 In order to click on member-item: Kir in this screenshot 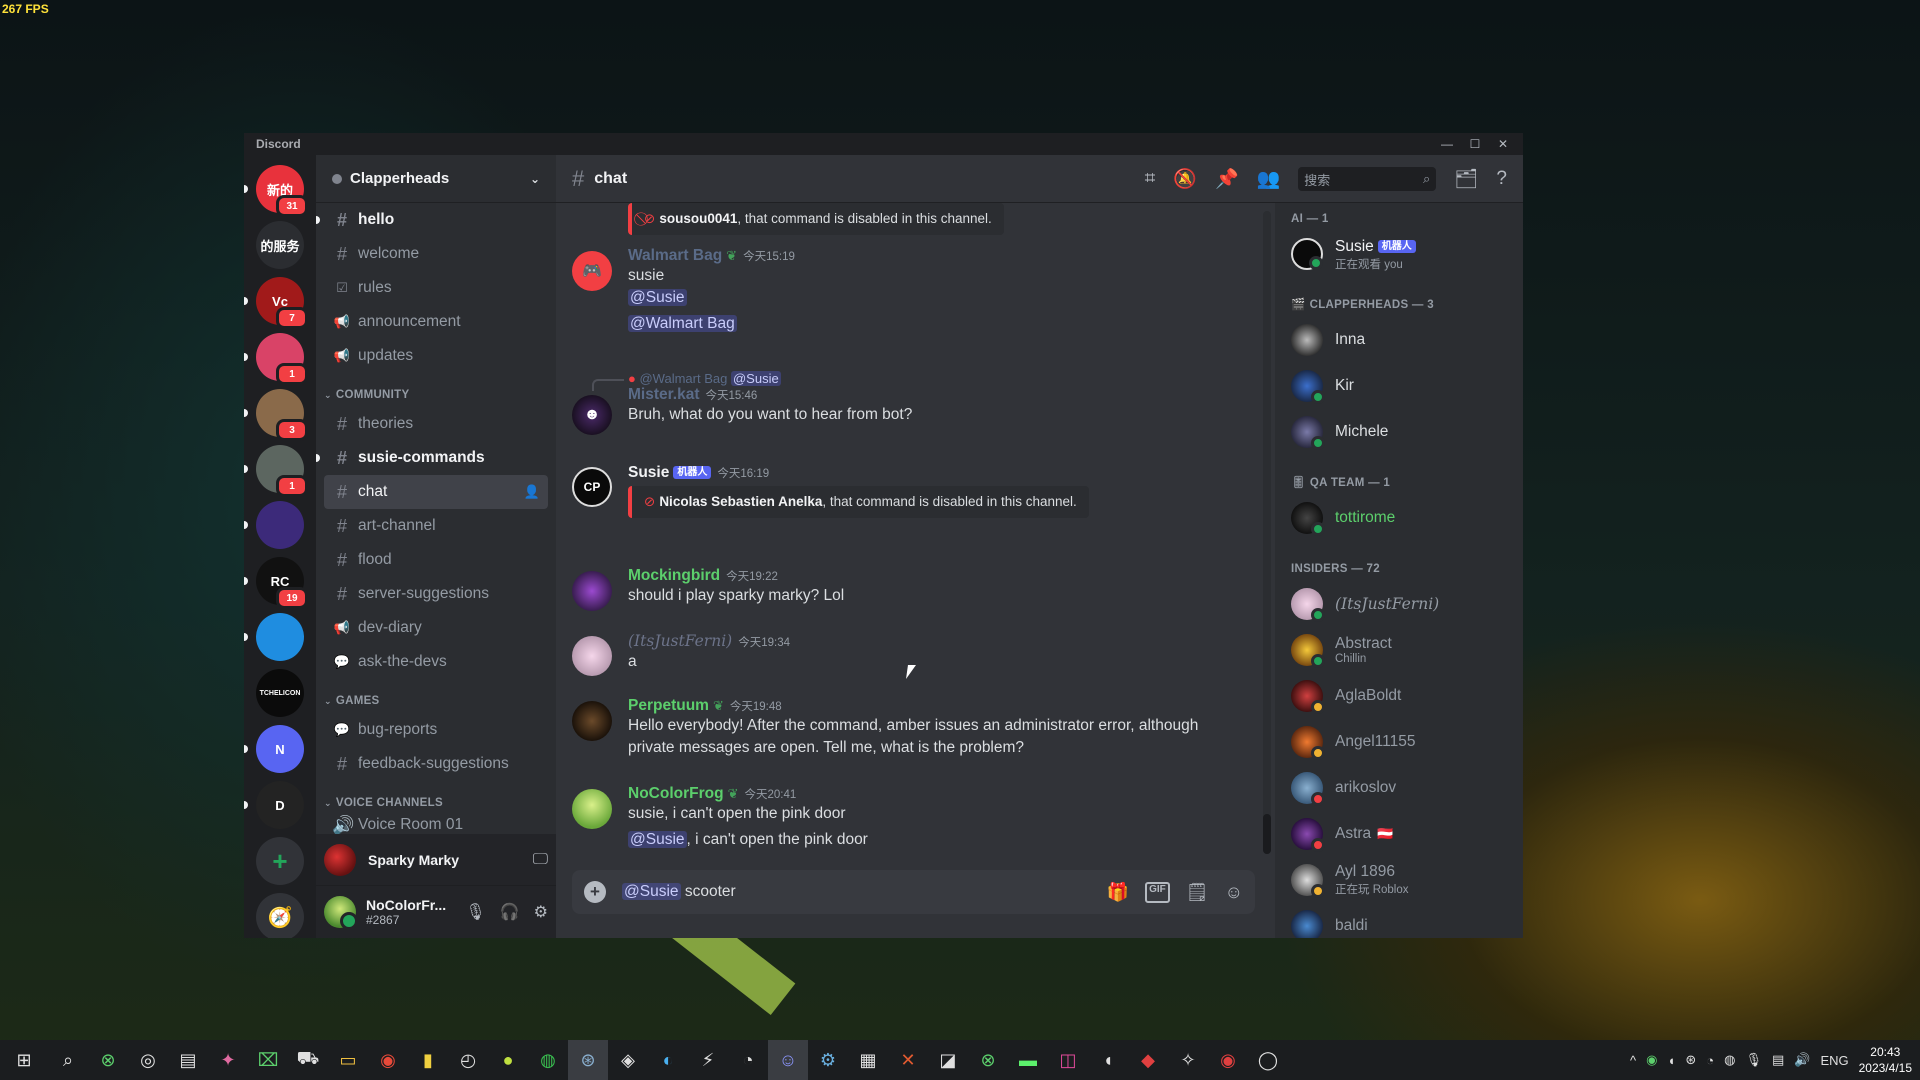, I will do `click(1399, 386)`.